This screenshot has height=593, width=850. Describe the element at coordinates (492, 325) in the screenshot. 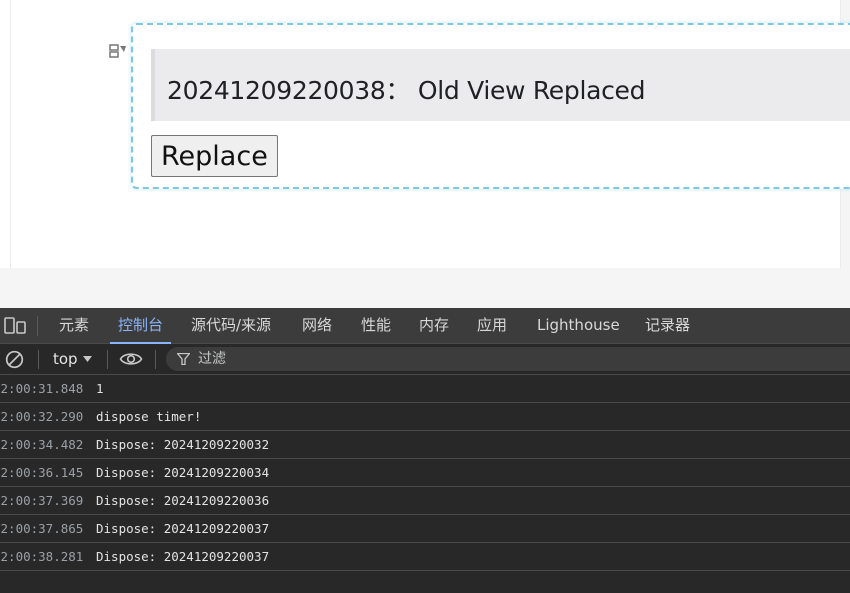

I see `tab-application: 应用` at that location.